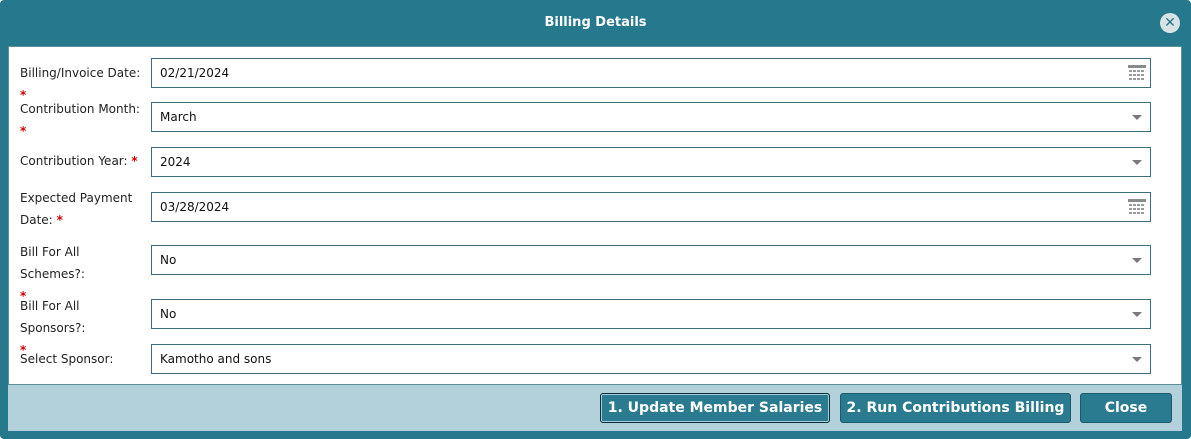  Describe the element at coordinates (168, 314) in the screenshot. I see `bill-all-sponsors-value: No` at that location.